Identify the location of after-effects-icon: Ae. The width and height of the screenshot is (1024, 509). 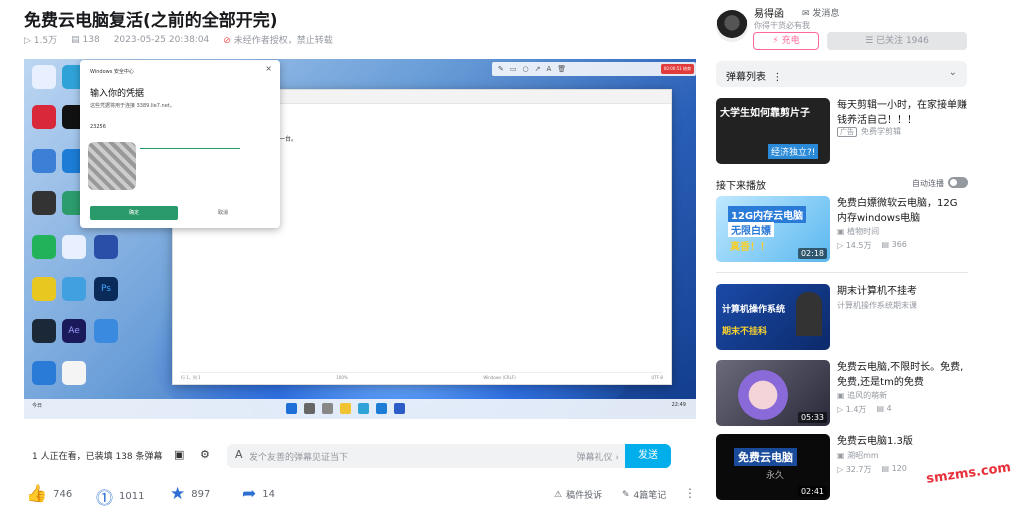
(74, 331).